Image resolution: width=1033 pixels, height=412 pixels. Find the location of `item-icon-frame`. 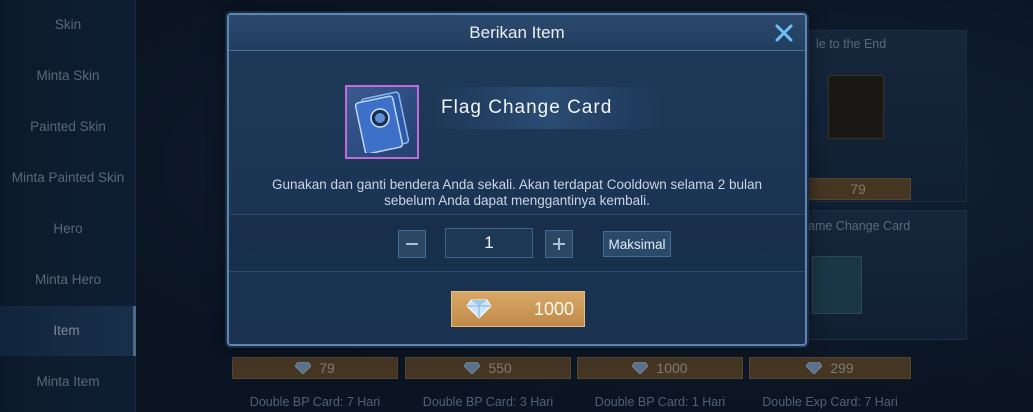

item-icon-frame is located at coordinates (382, 122).